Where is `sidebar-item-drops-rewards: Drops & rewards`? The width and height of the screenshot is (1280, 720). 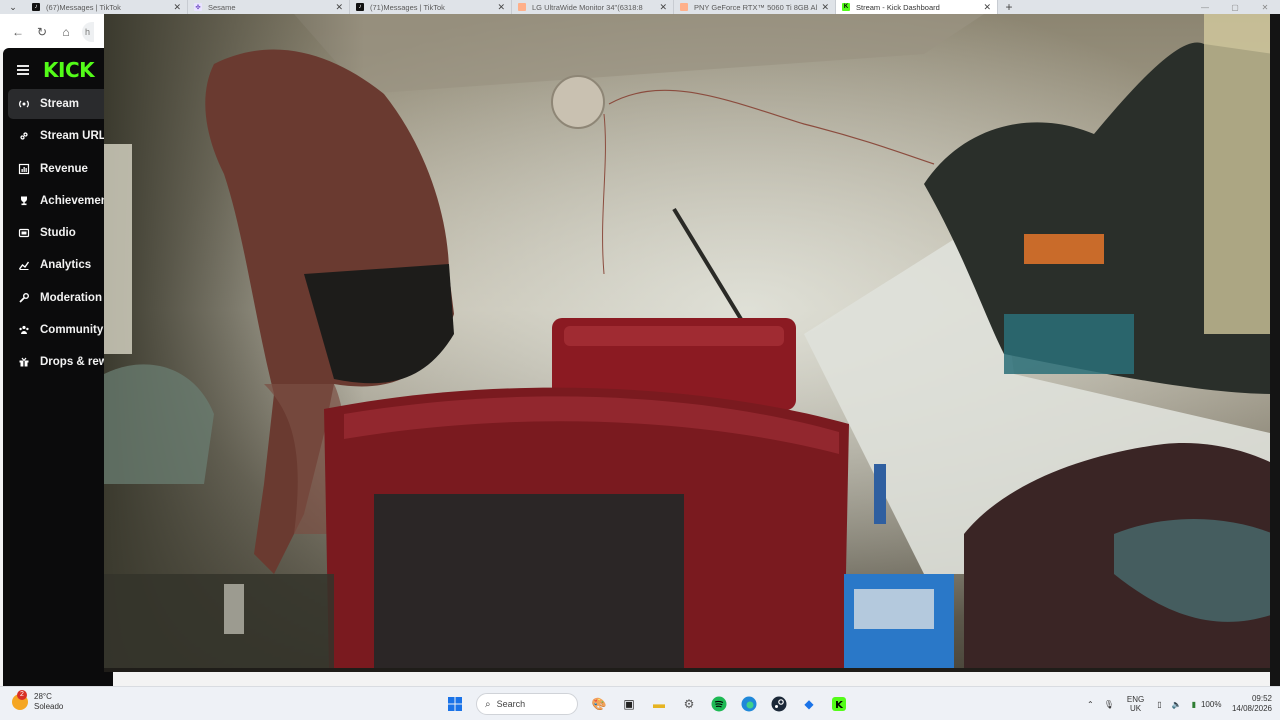 sidebar-item-drops-rewards: Drops & rewards is located at coordinates (60, 362).